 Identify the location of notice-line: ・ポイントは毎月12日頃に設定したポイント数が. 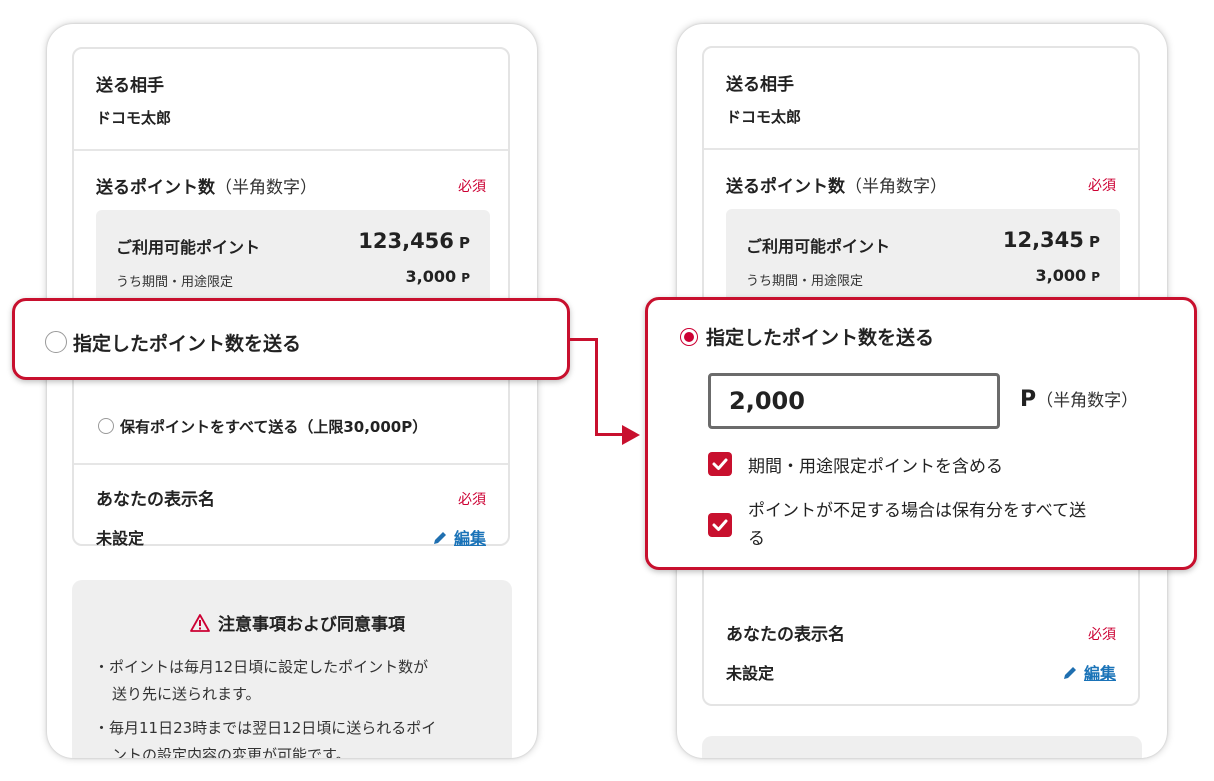
(261, 667).